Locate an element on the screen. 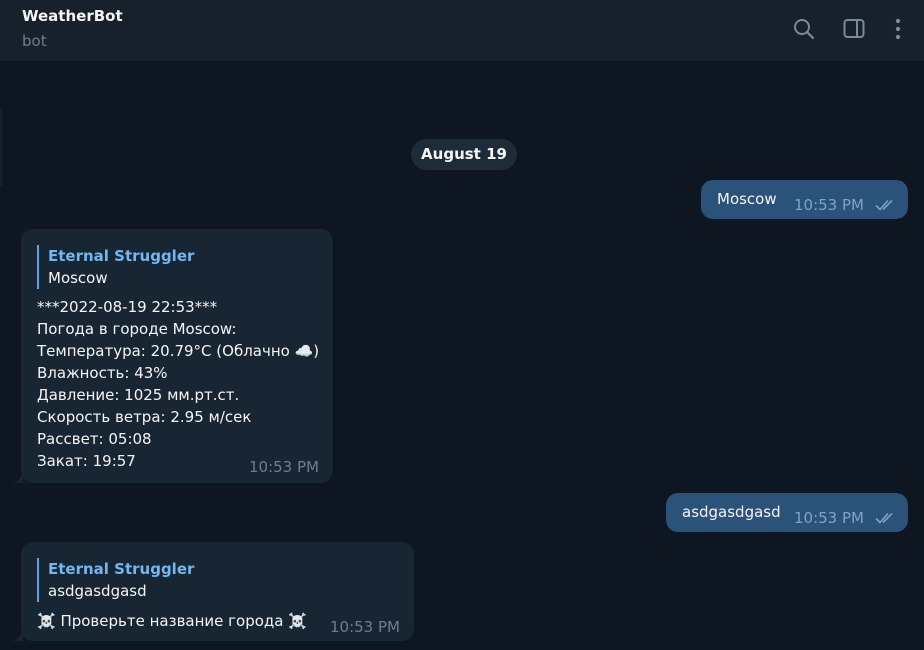 This screenshot has width=924, height=650. error-message: ☠️ Проверьте название города ☠️ is located at coordinates (172, 621).